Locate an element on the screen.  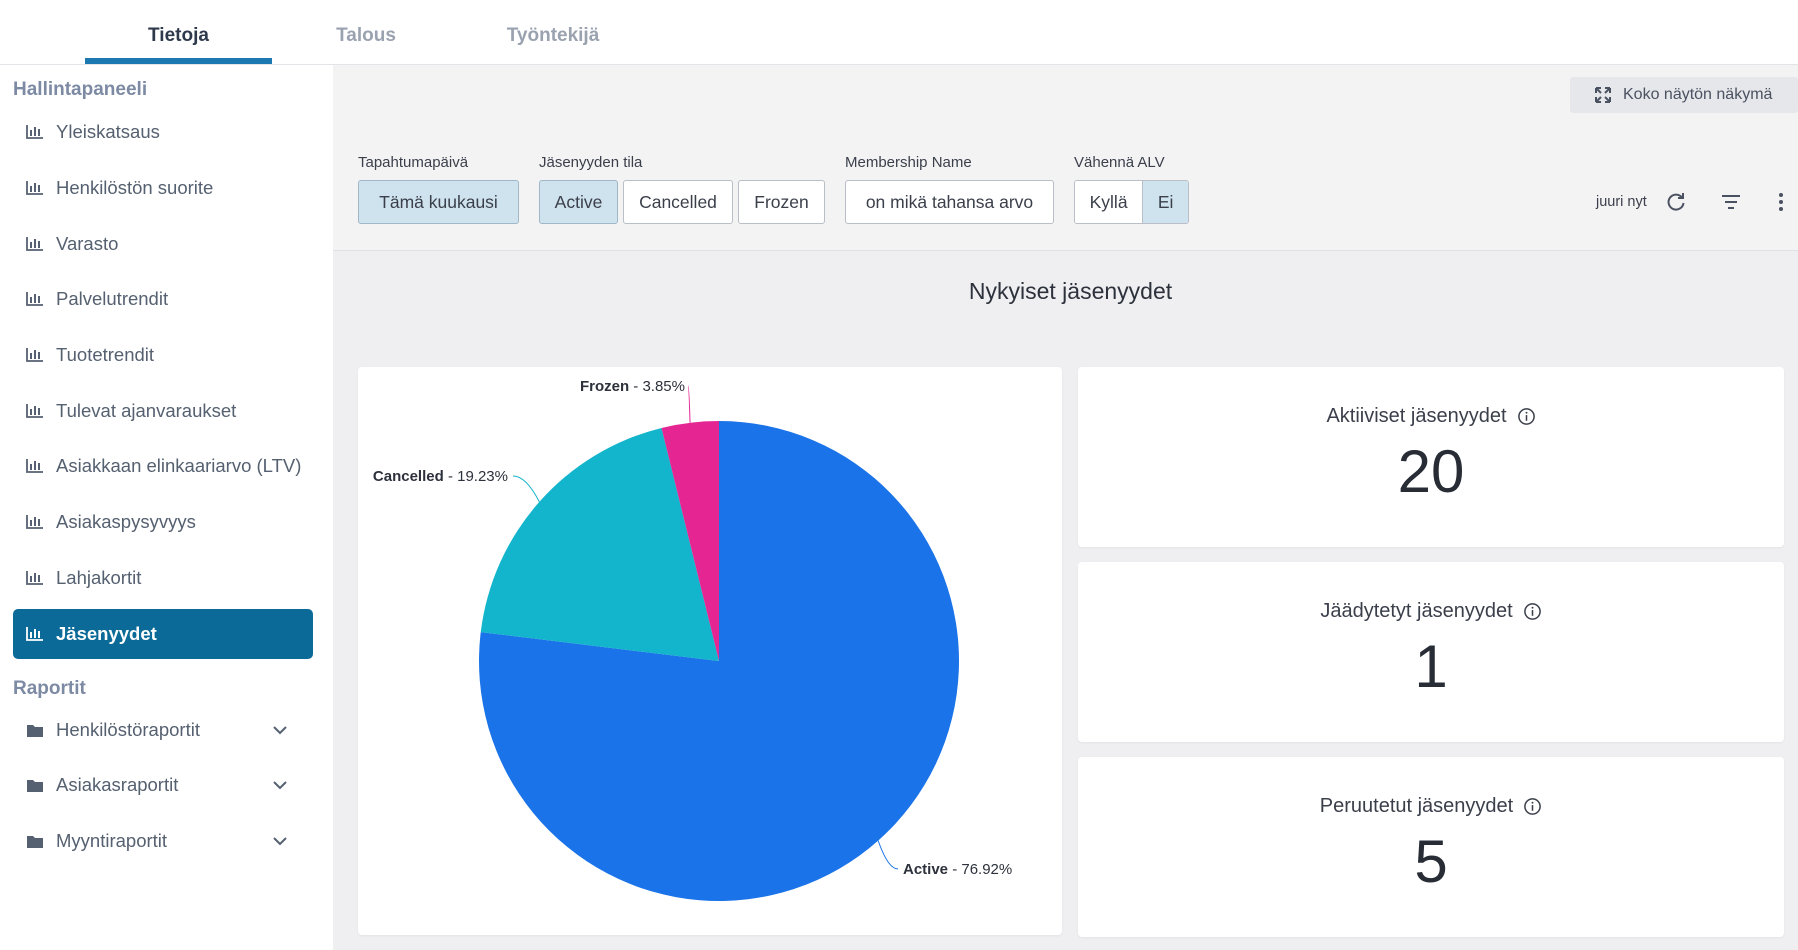
filter-label-vat: Vähennä ALV is located at coordinates (1119, 162).